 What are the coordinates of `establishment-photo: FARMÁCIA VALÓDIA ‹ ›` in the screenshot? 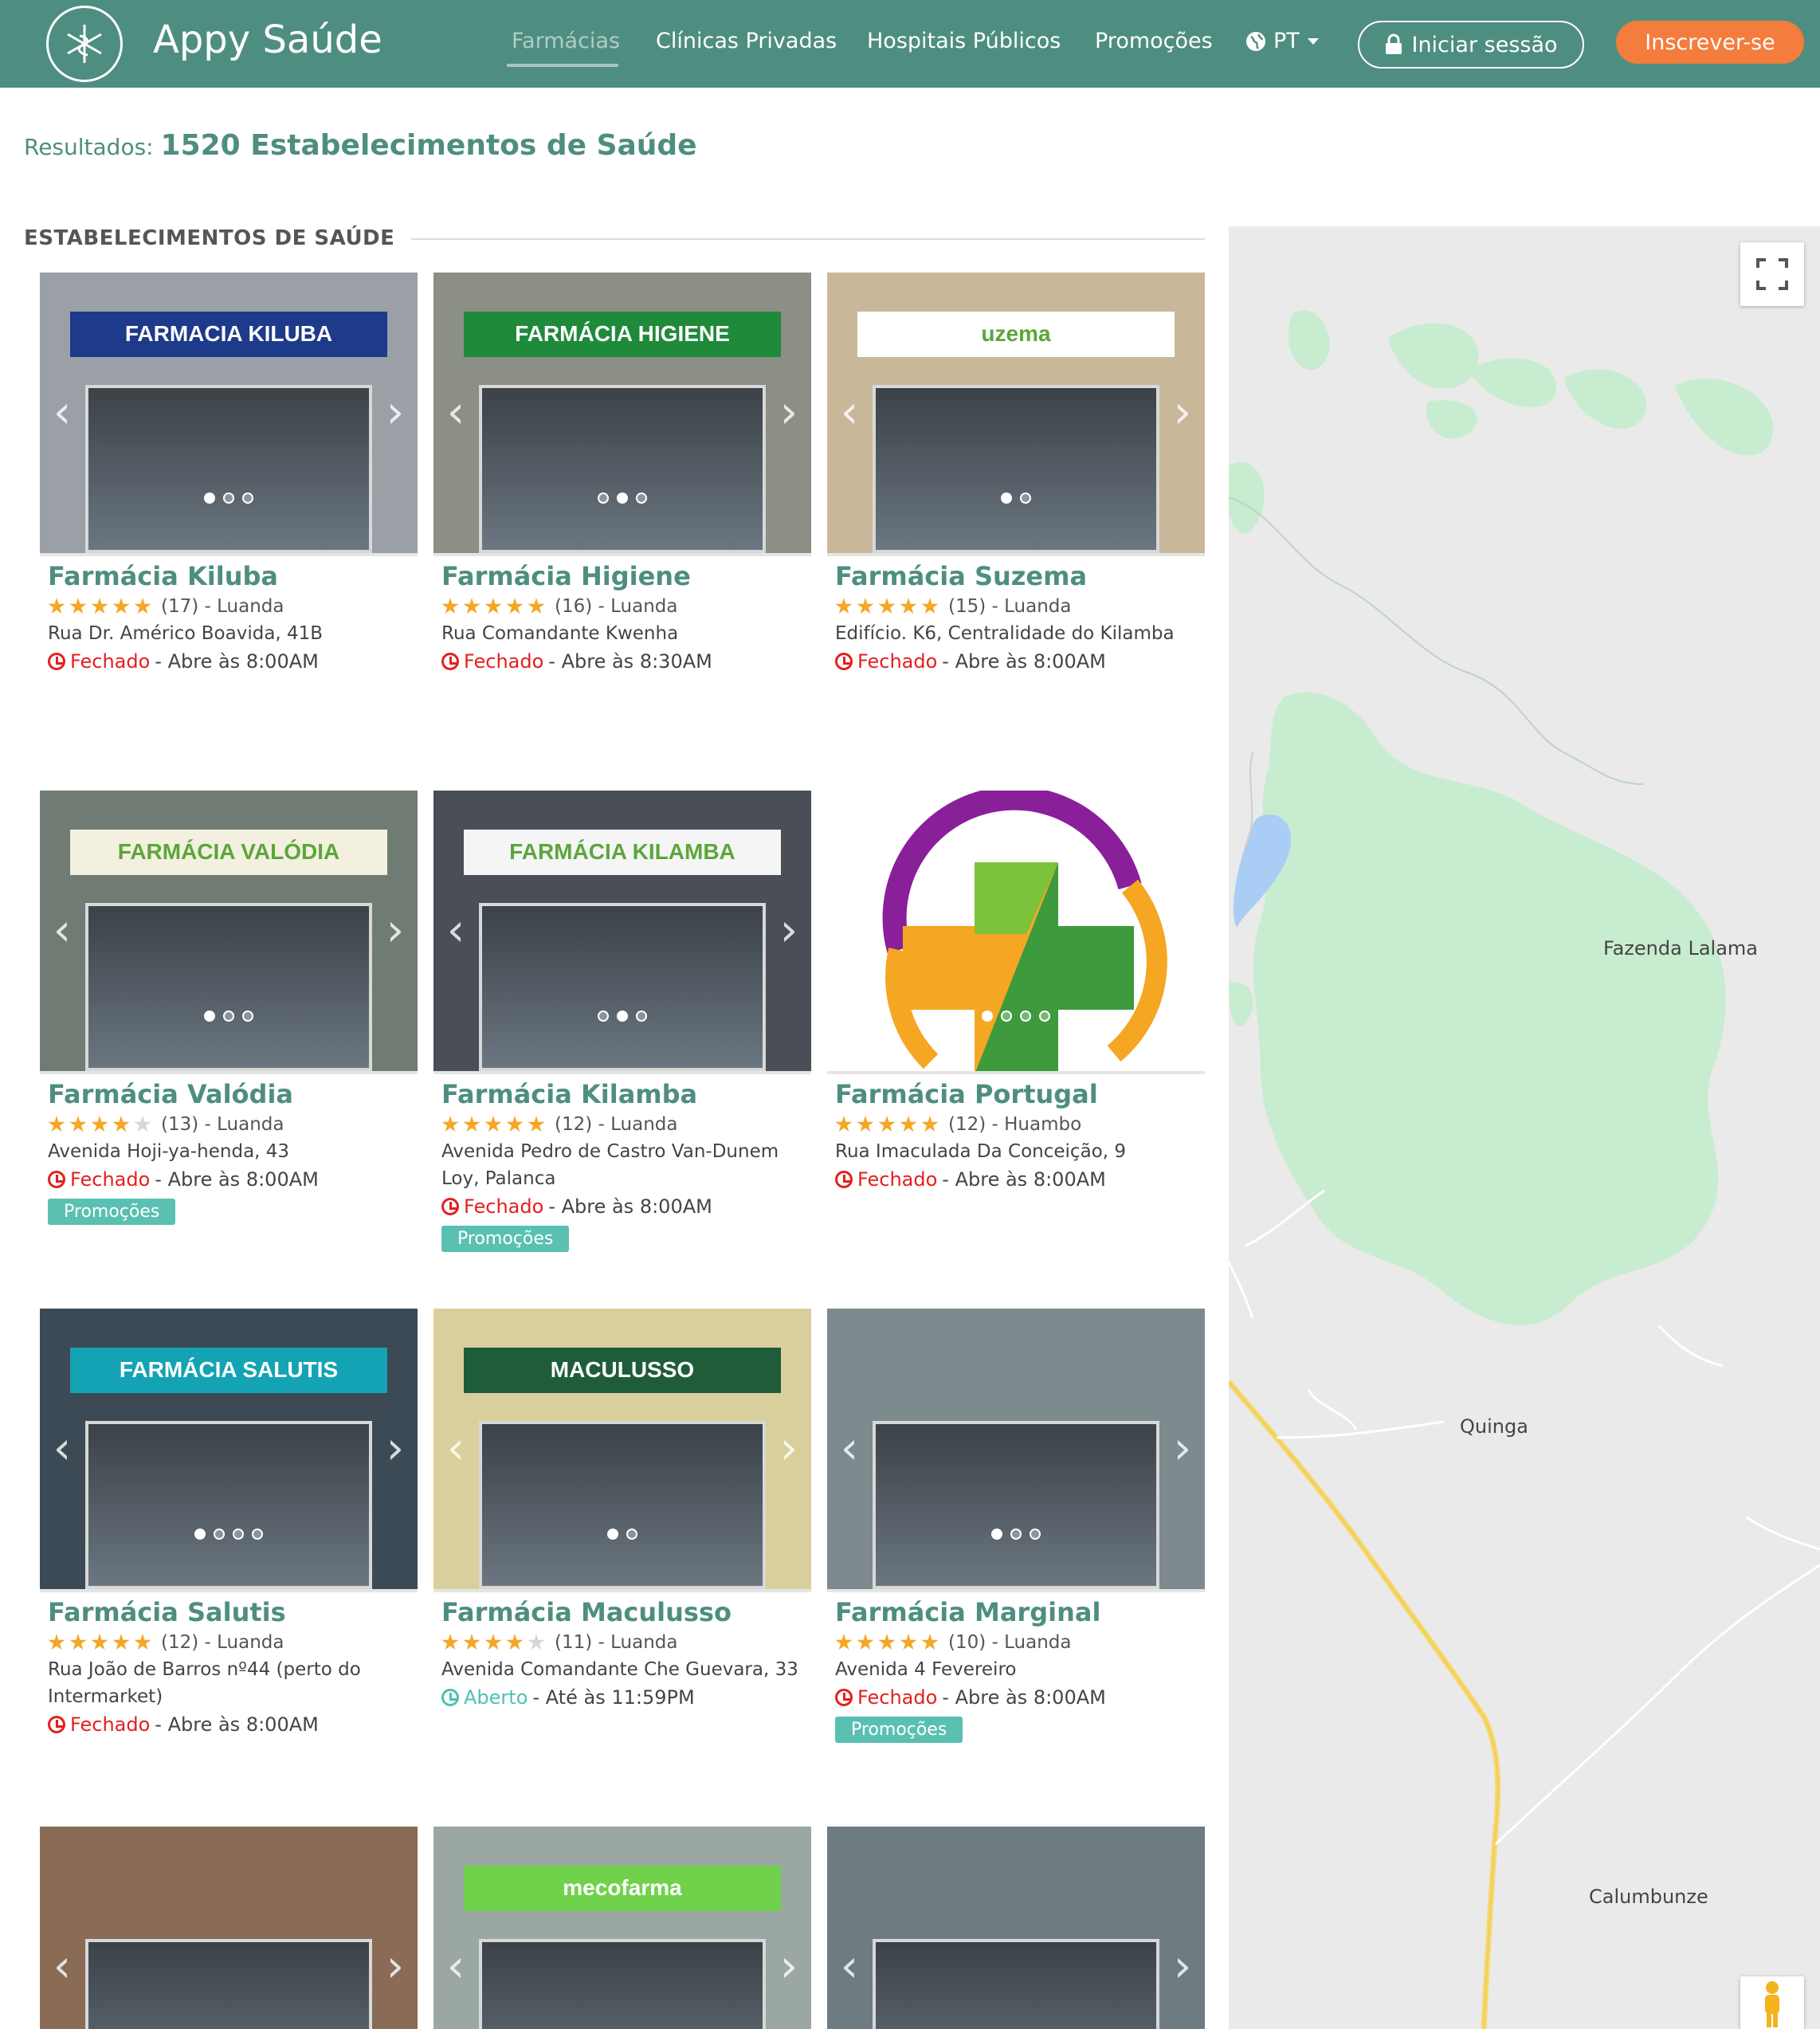 It's located at (229, 933).